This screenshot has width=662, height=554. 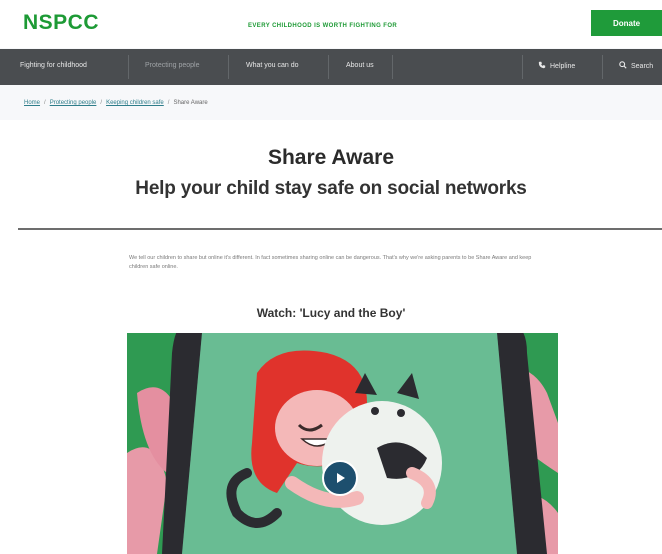 What do you see at coordinates (61, 23) in the screenshot?
I see `nspcc-logo: NSPCC` at bounding box center [61, 23].